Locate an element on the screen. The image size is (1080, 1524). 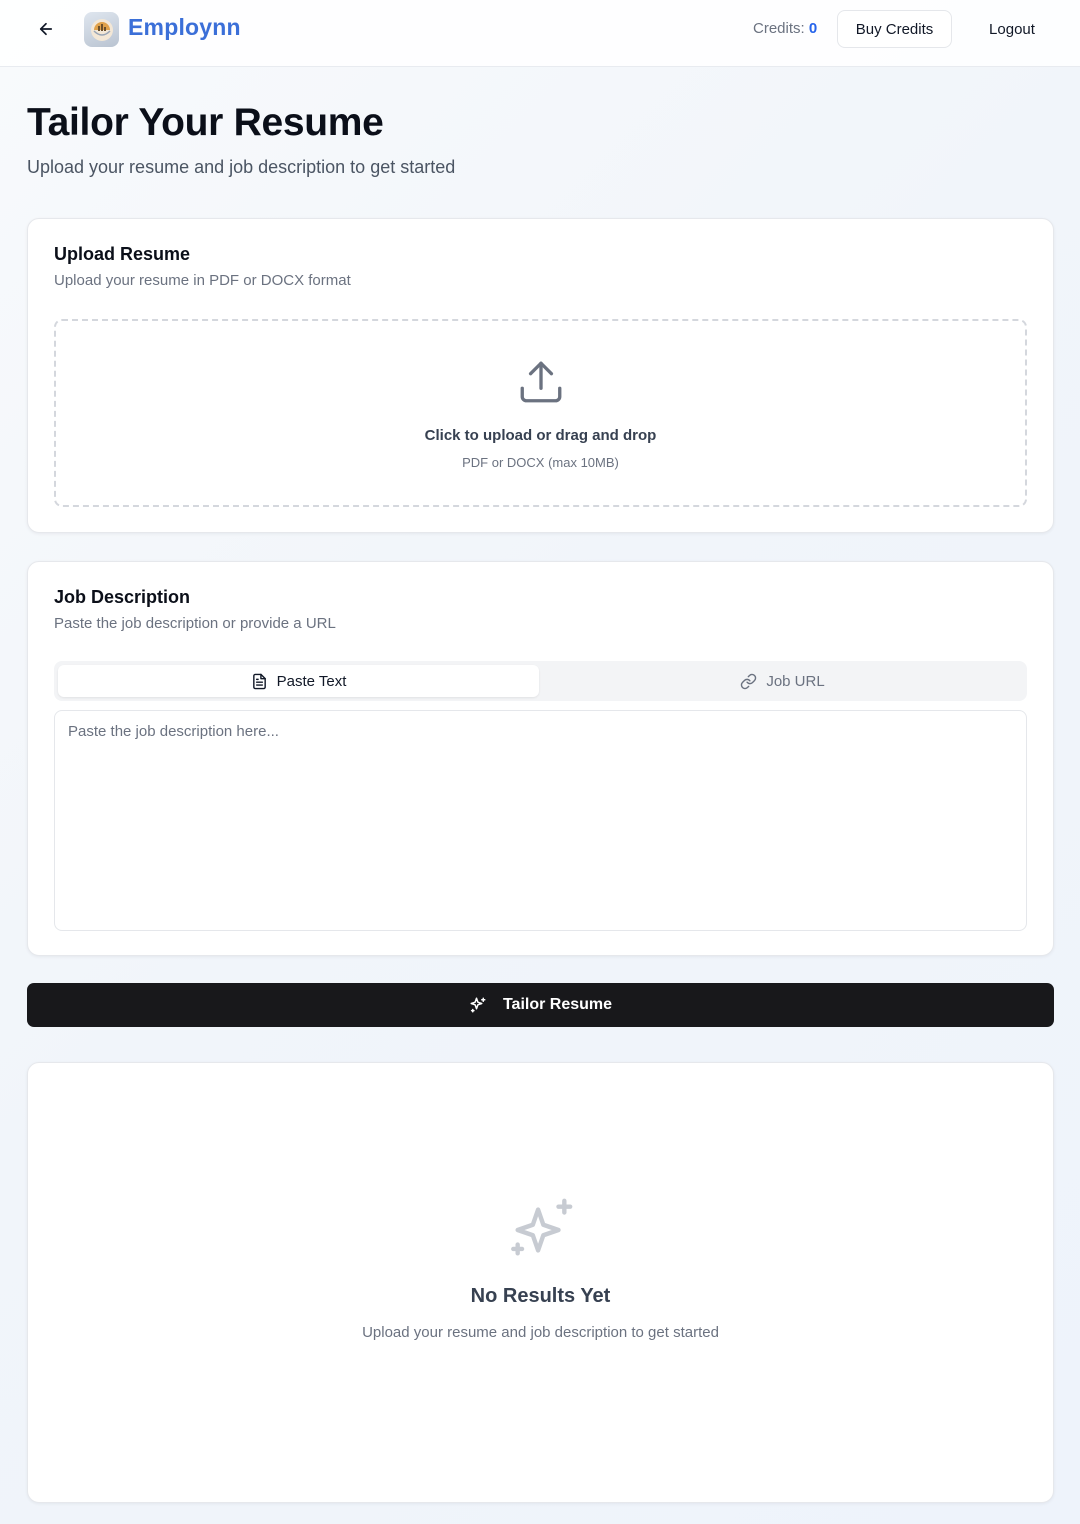
tailor-resume-button: Tailor Resume is located at coordinates (540, 1005).